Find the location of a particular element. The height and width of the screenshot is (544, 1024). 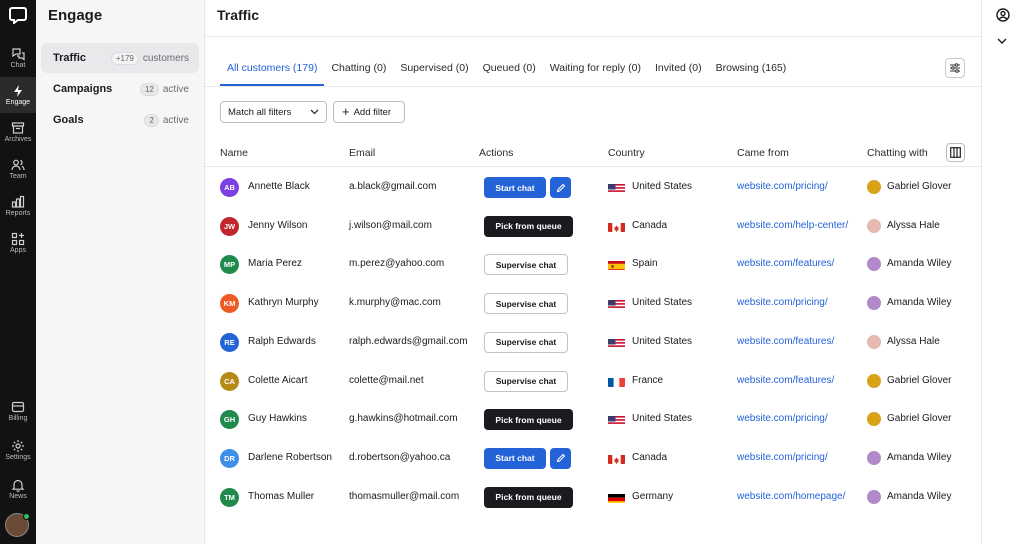

customer-email: a.black@gmail.com is located at coordinates (393, 186).